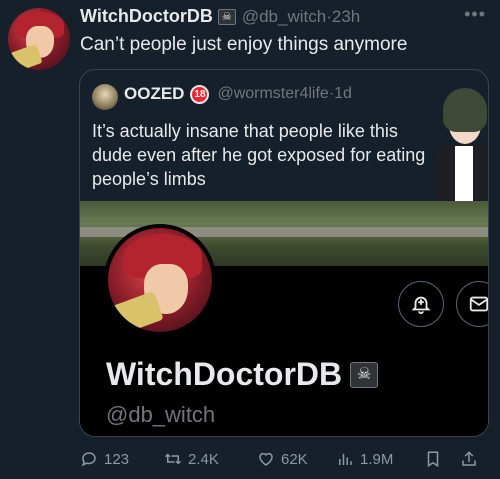  Describe the element at coordinates (117, 459) in the screenshot. I see `reply-count: 123` at that location.